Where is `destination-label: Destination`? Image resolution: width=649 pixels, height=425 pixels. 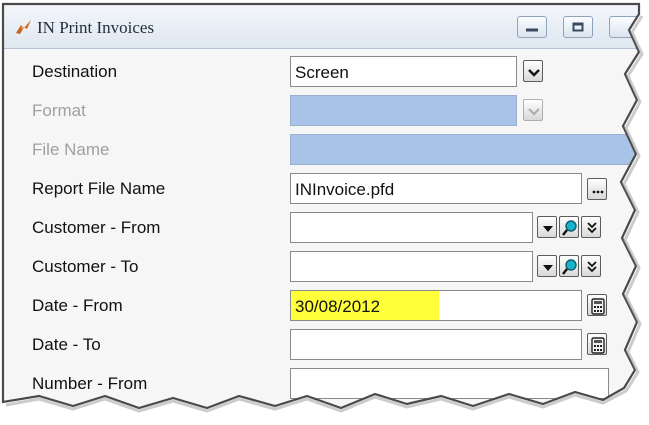
destination-label: Destination is located at coordinates (75, 71).